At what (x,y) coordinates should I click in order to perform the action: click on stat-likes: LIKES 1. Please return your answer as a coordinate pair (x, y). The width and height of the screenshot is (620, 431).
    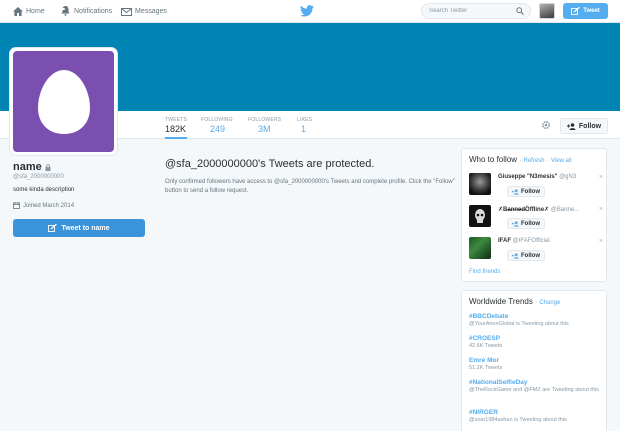
    Looking at the image, I should click on (304, 125).